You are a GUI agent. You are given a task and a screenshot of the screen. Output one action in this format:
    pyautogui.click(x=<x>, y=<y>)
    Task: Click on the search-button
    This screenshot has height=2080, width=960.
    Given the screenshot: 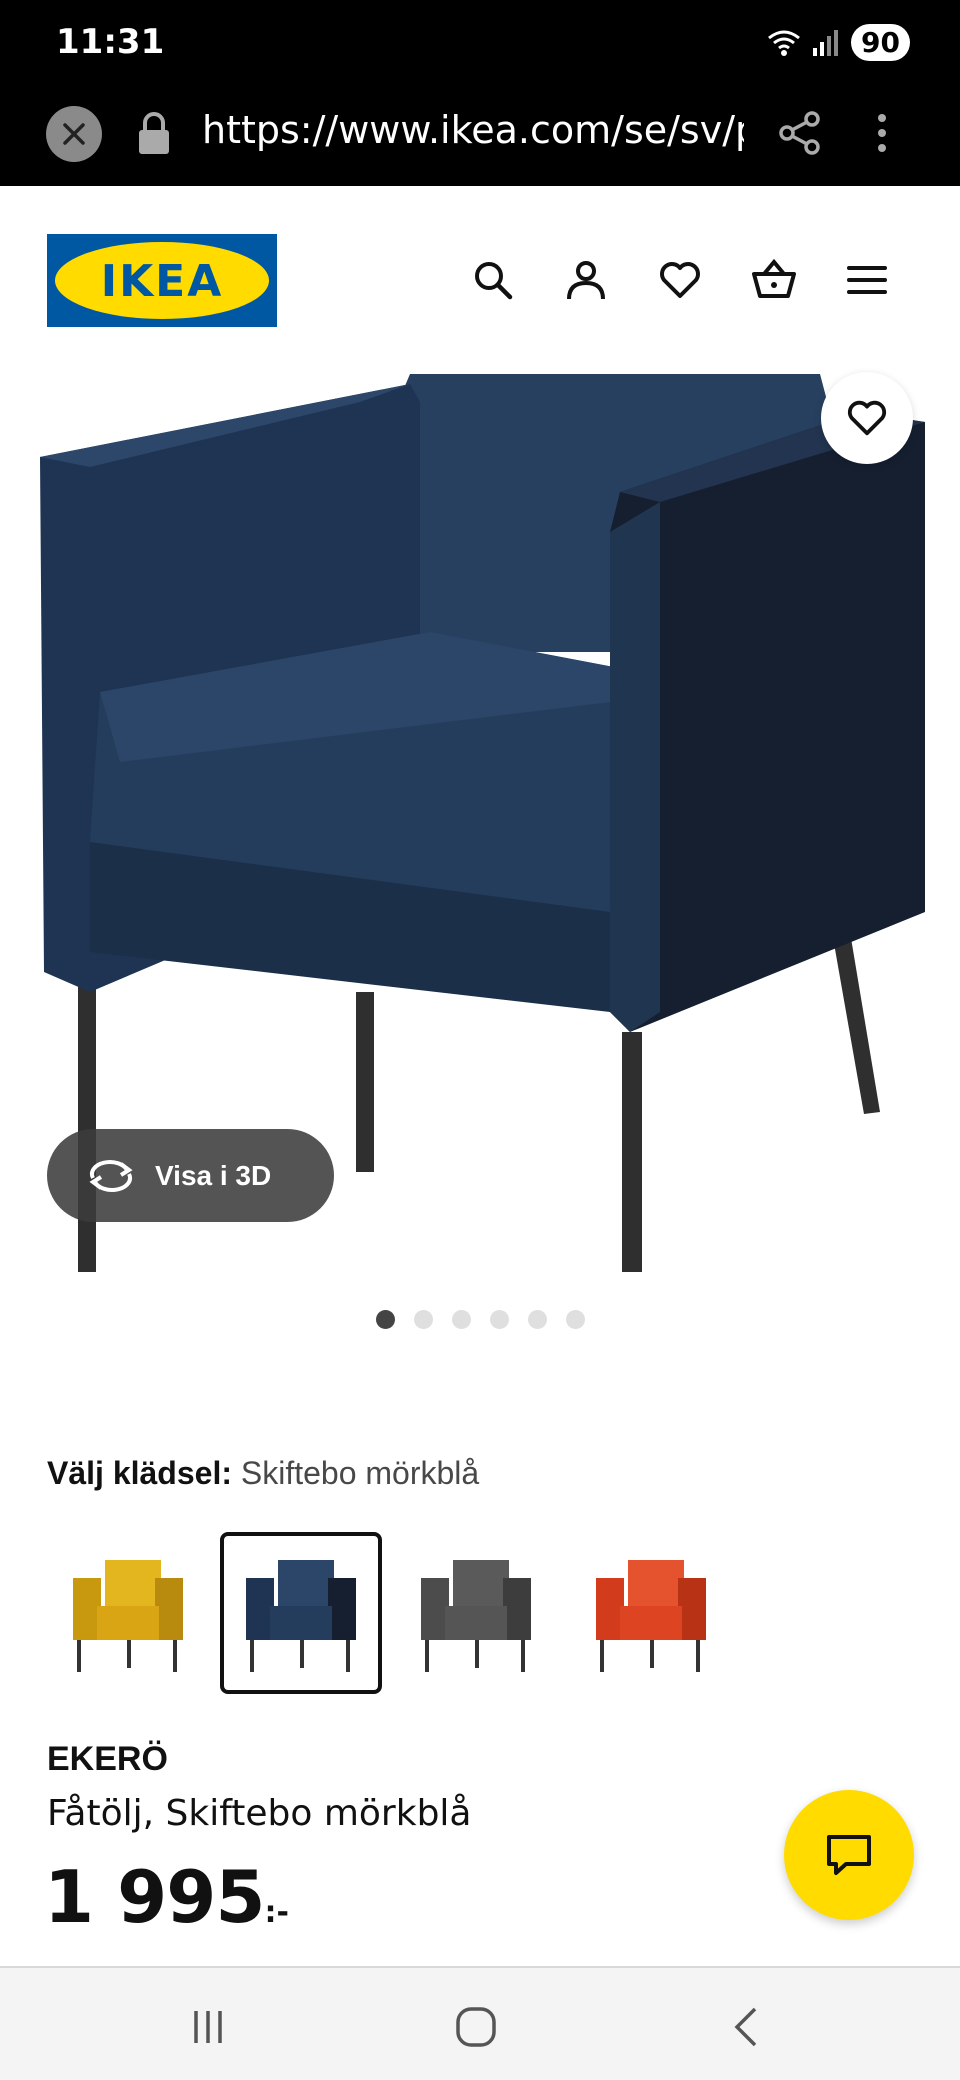 What is the action you would take?
    pyautogui.click(x=493, y=280)
    